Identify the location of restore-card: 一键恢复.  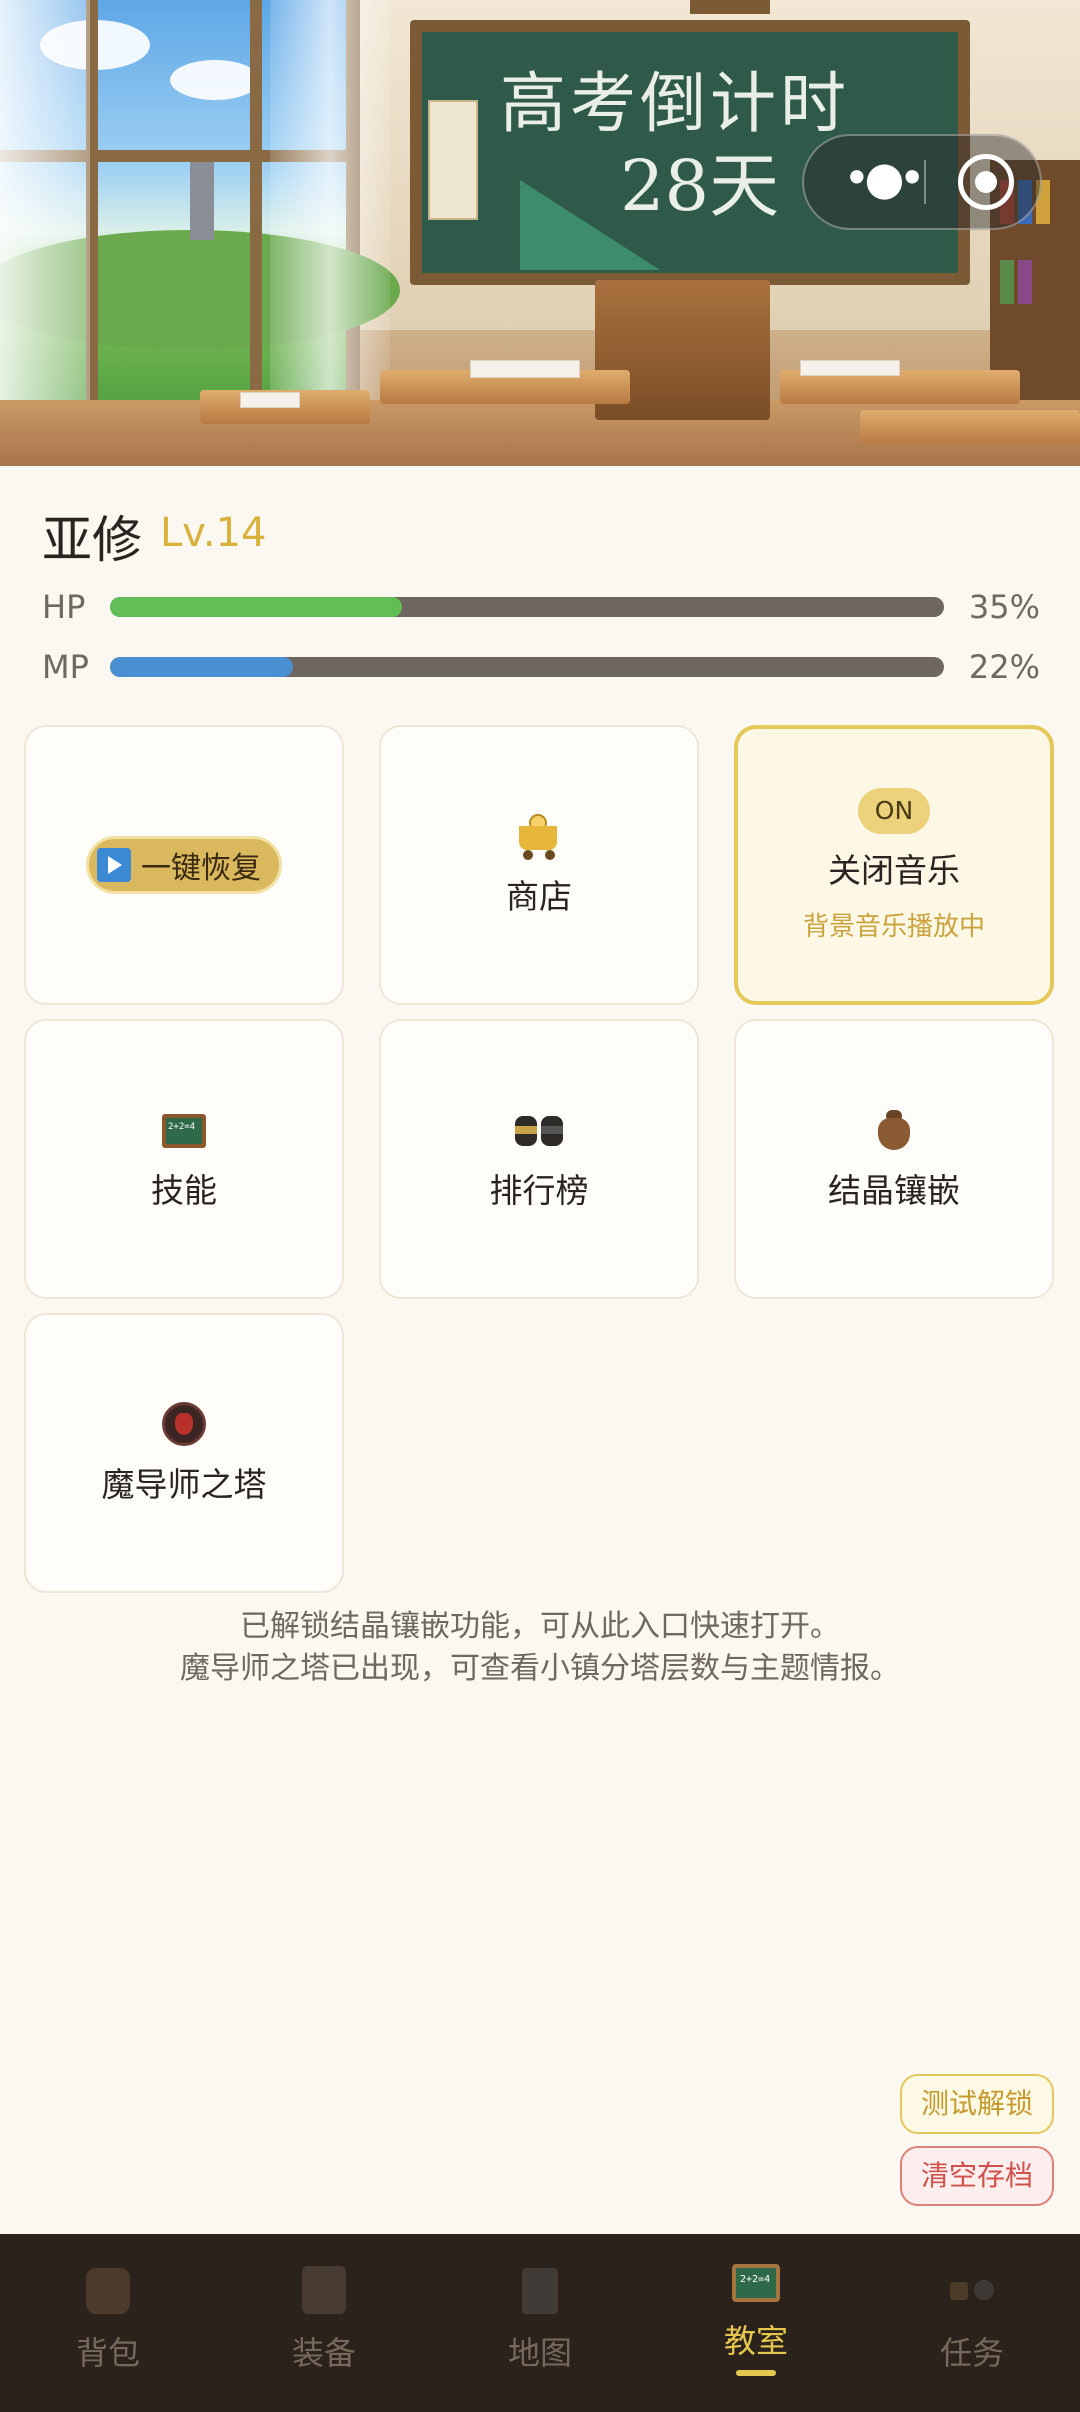
(184, 865).